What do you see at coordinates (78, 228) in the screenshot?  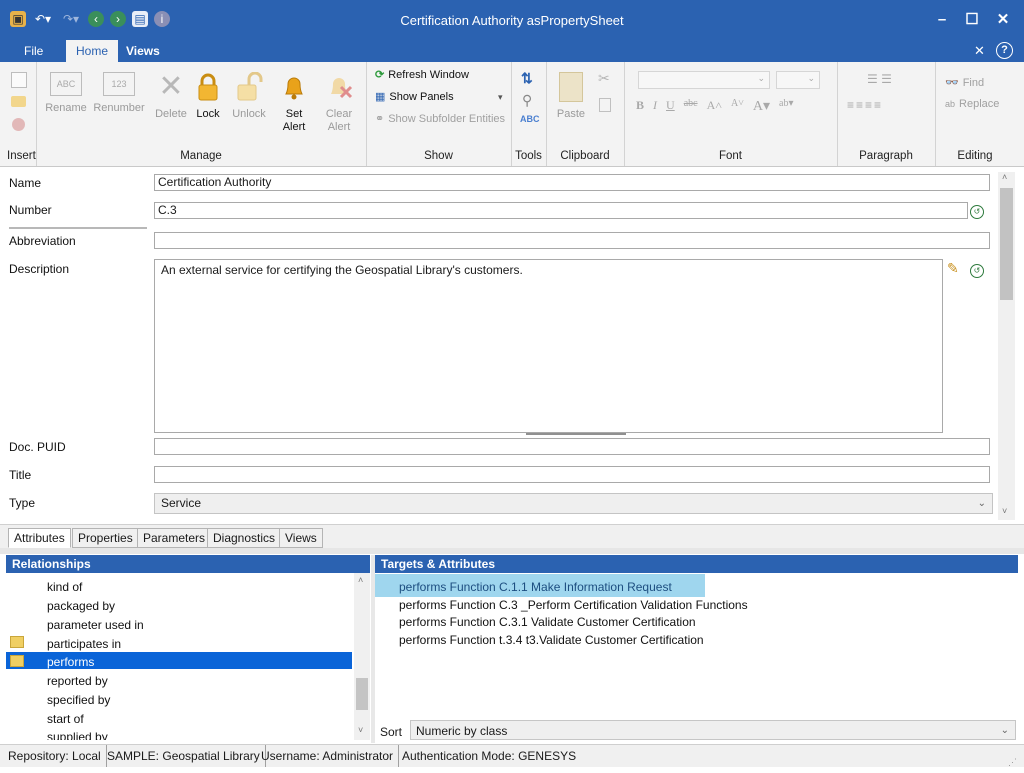 I see `divider` at bounding box center [78, 228].